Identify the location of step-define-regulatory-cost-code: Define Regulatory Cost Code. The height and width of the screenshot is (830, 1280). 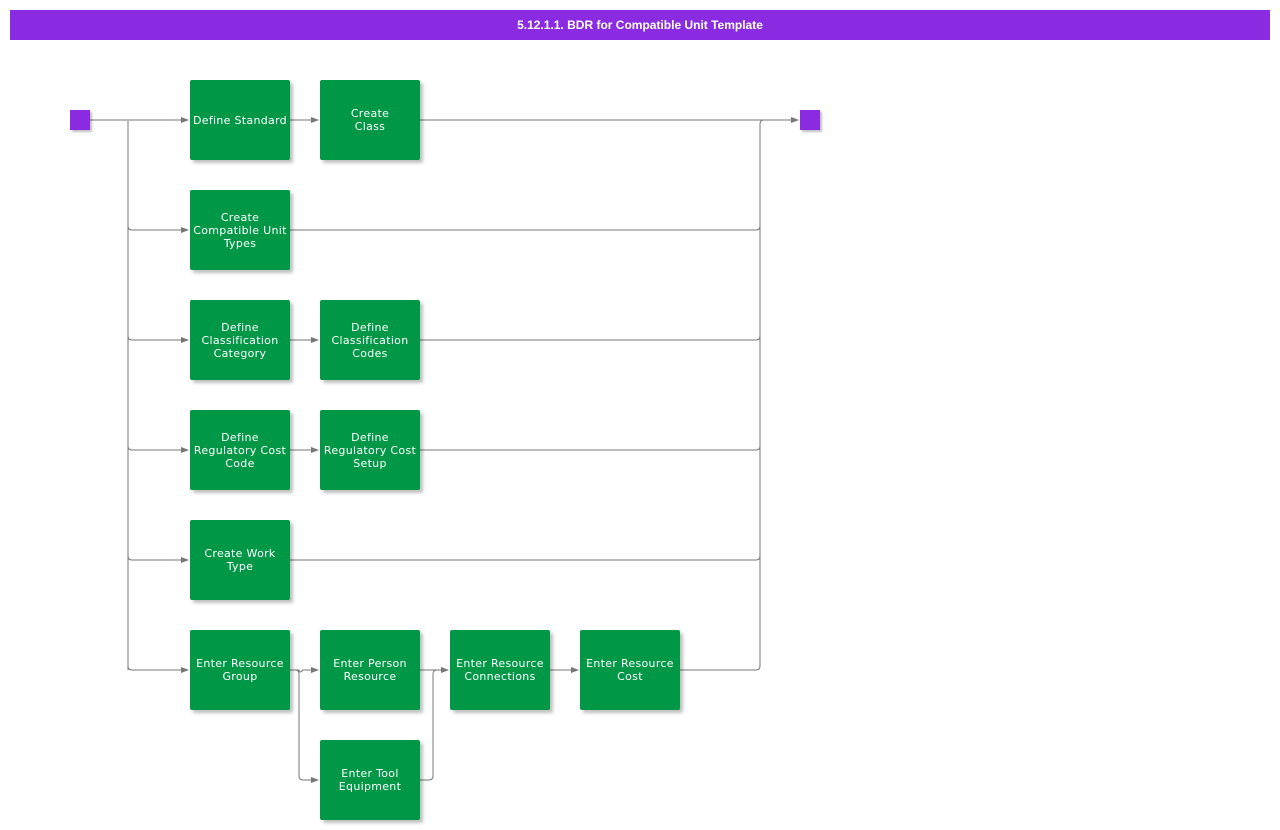
(240, 450).